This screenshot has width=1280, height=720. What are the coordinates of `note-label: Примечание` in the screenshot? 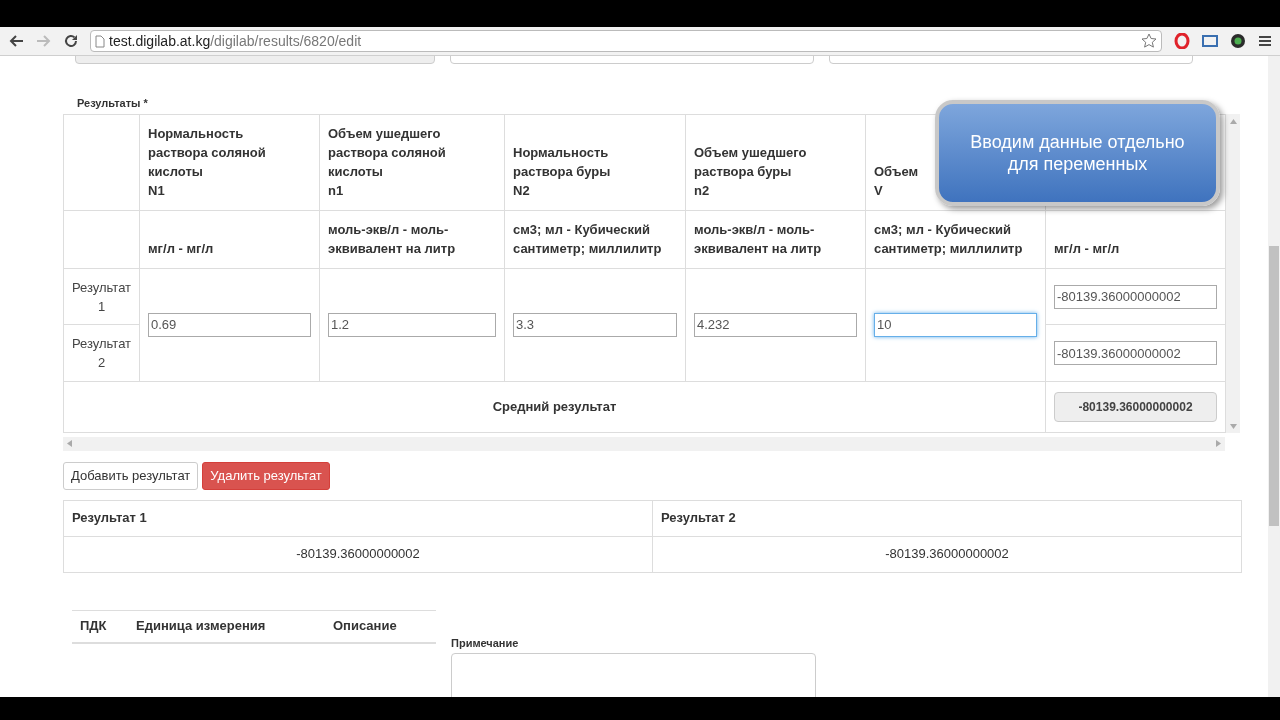 It's located at (485, 643).